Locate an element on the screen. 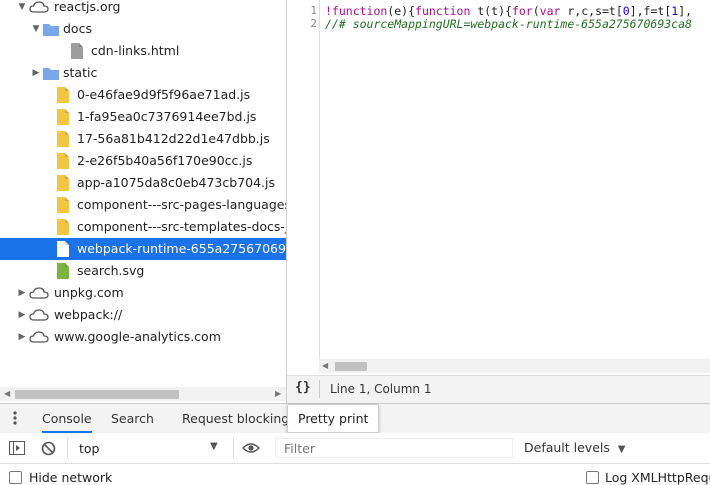  line-number-gutter: 1 2 is located at coordinates (303, 180).